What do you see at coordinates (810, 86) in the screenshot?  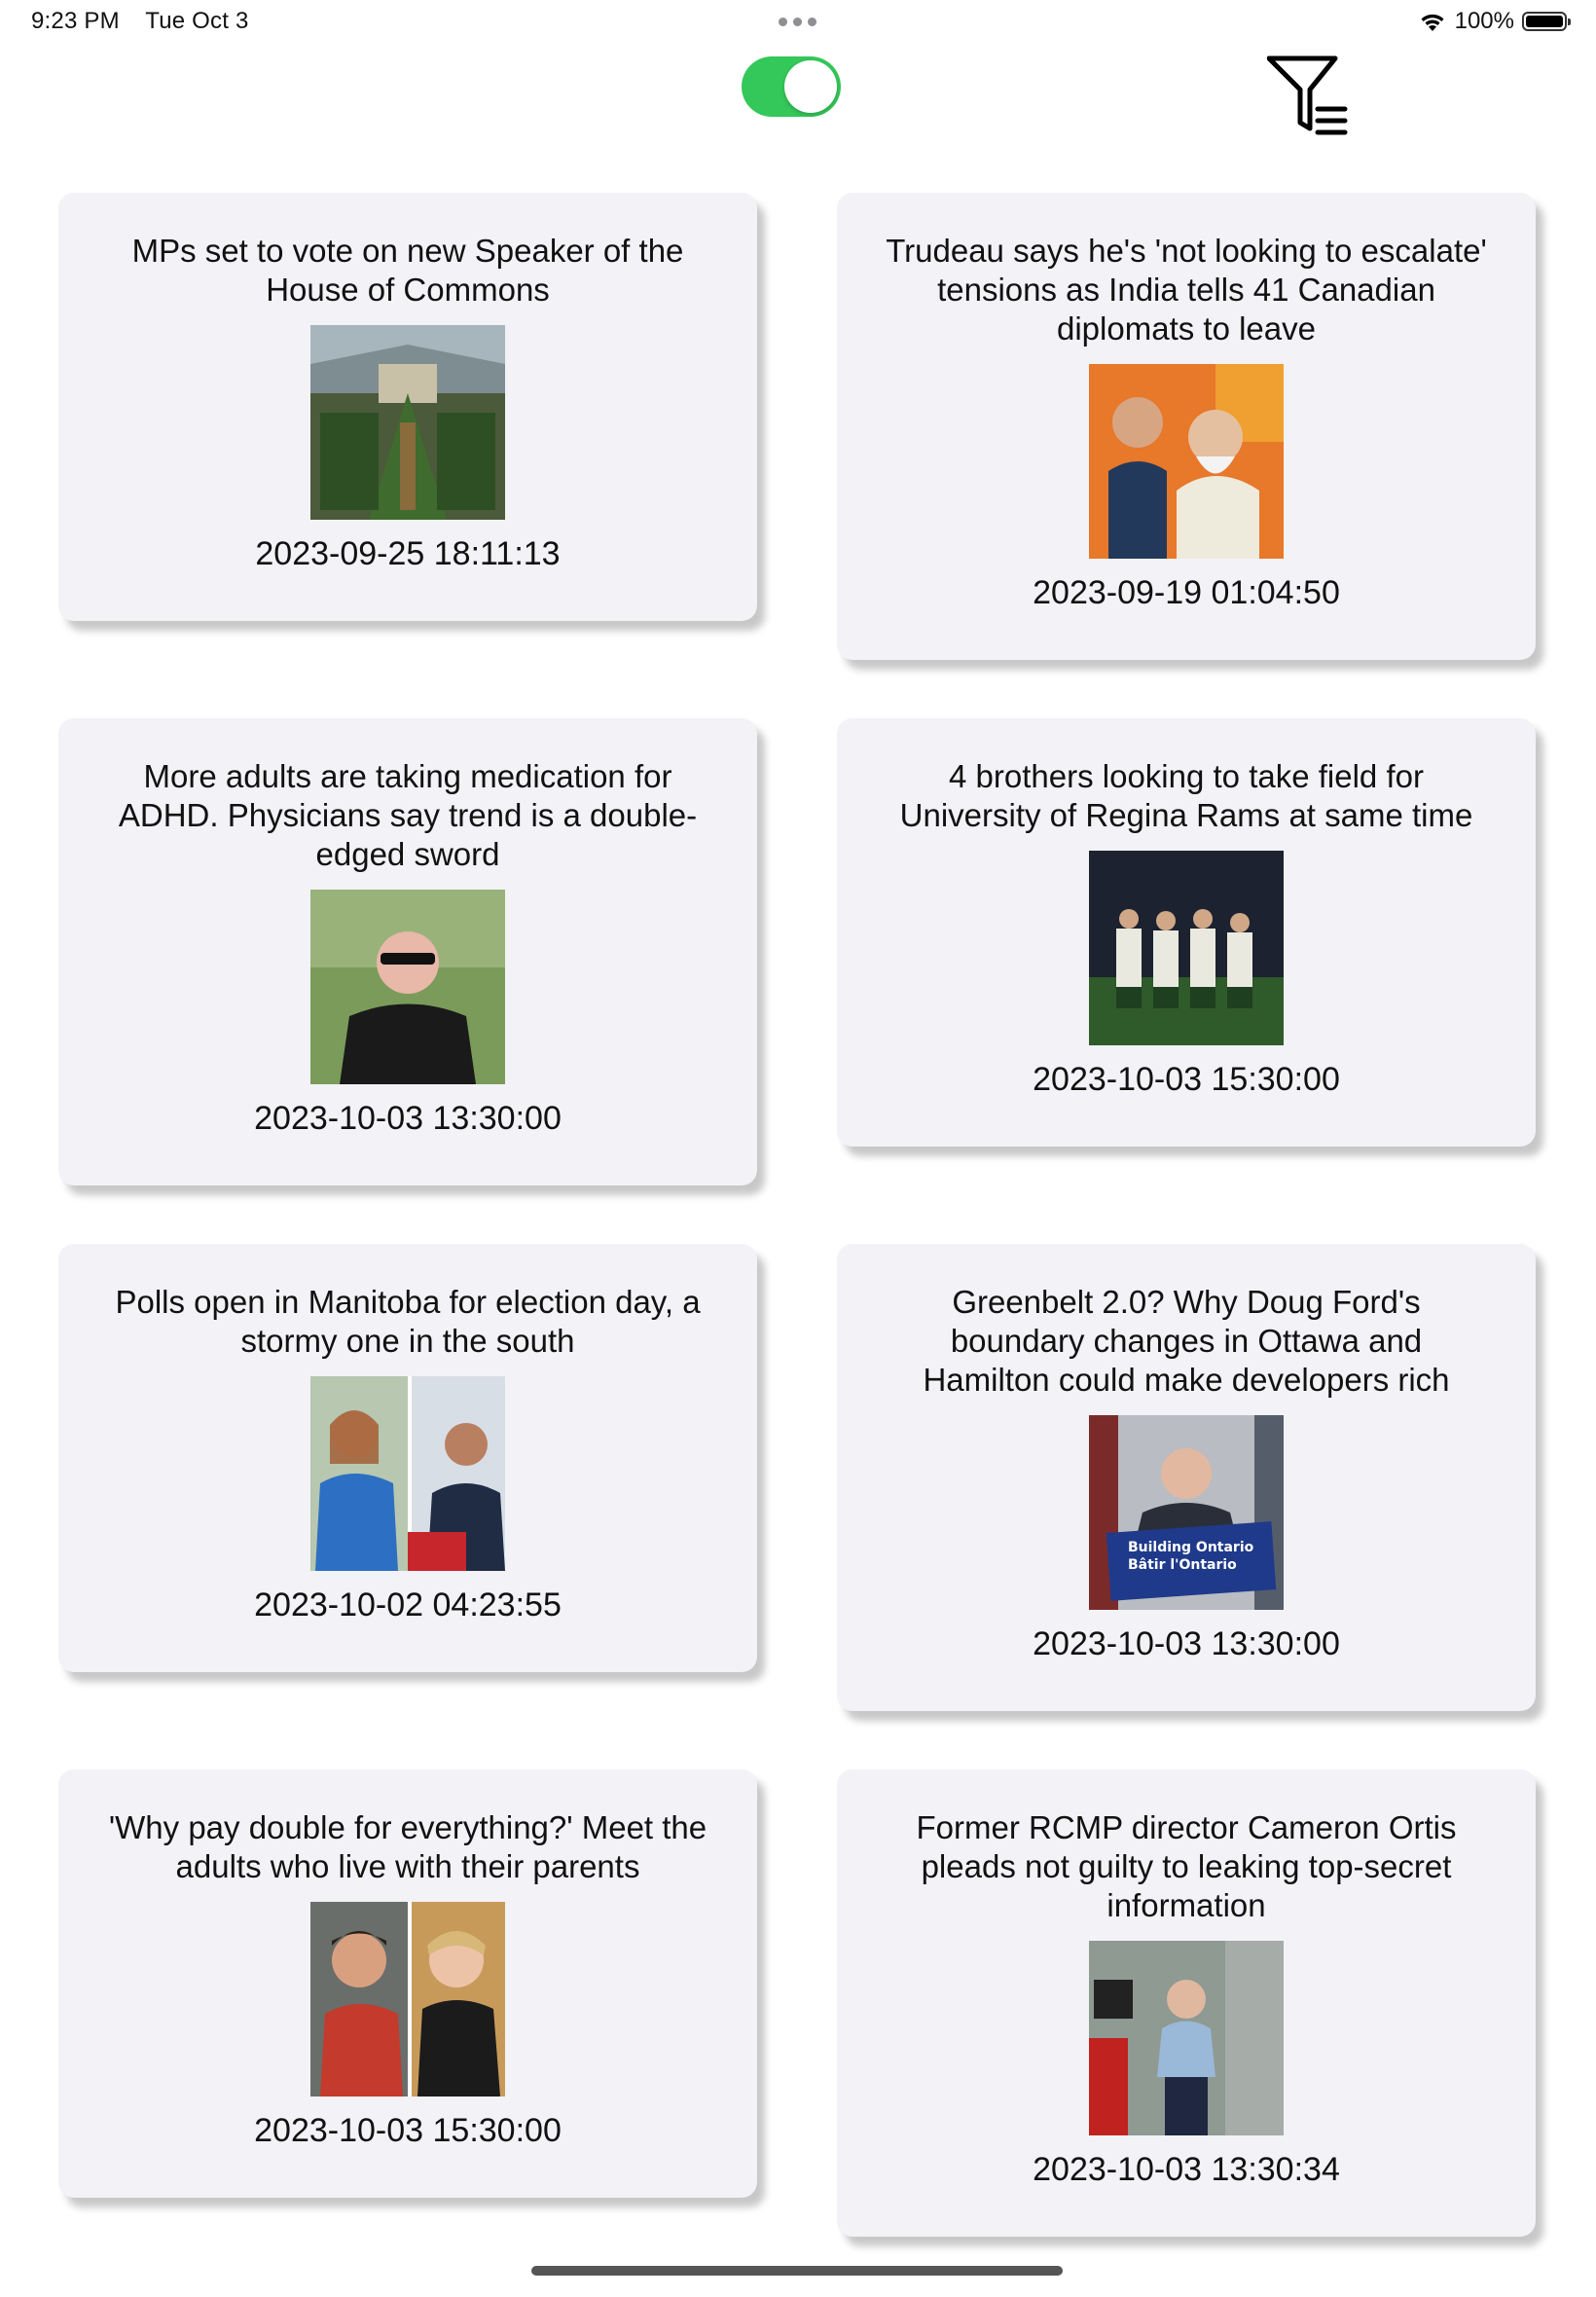 I see `toggle-knob` at bounding box center [810, 86].